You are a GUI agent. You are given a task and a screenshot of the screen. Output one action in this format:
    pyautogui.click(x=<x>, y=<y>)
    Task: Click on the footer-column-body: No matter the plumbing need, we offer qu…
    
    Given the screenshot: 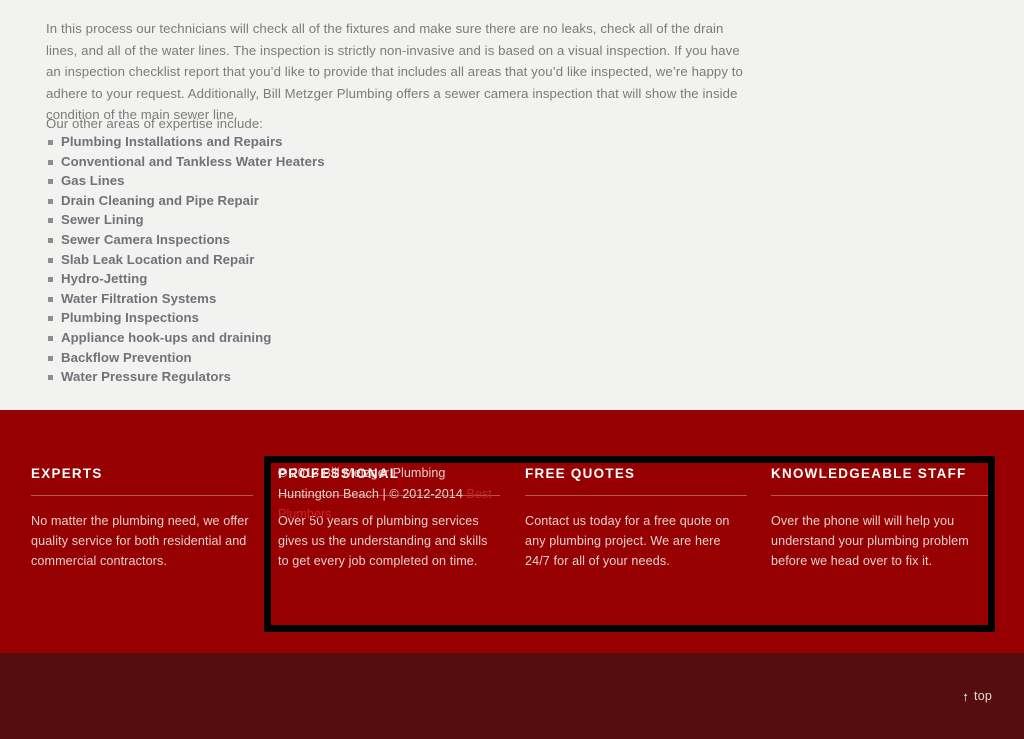 What is the action you would take?
    pyautogui.click(x=140, y=541)
    